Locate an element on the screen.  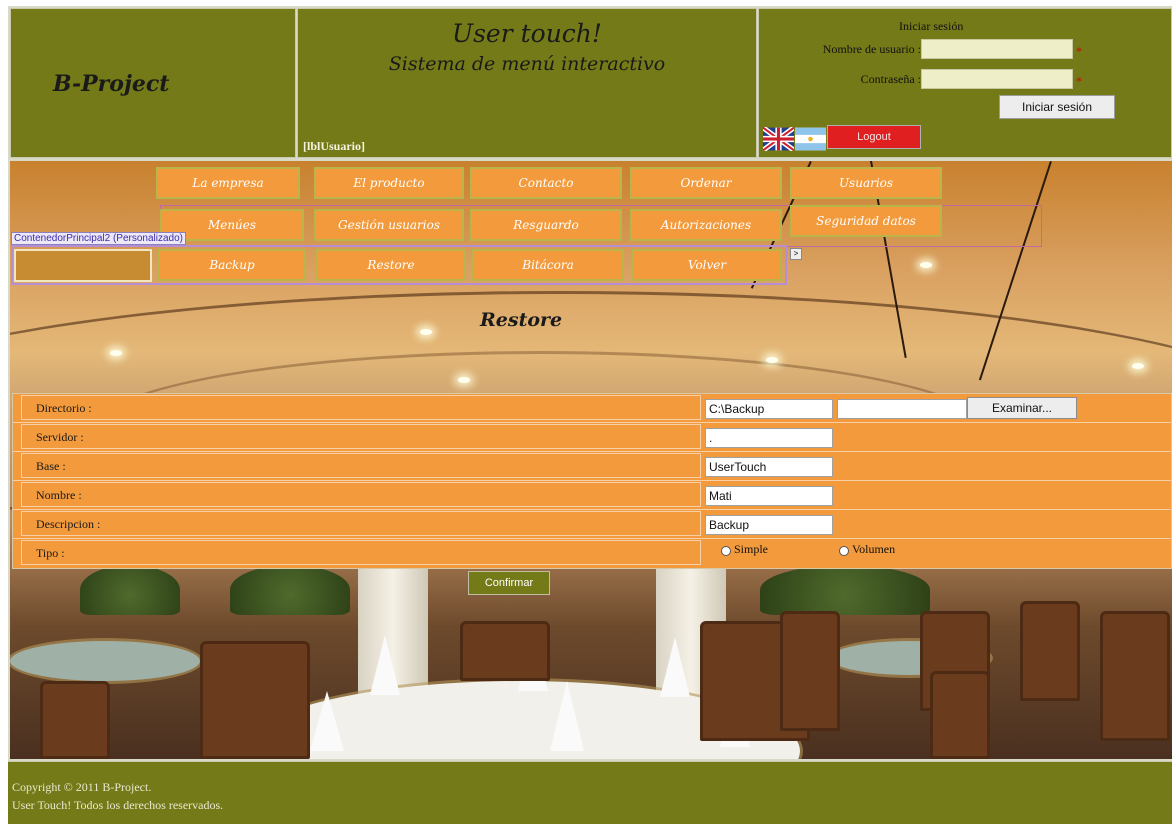
radio-volumen-label: Volumen is located at coordinates (873, 549).